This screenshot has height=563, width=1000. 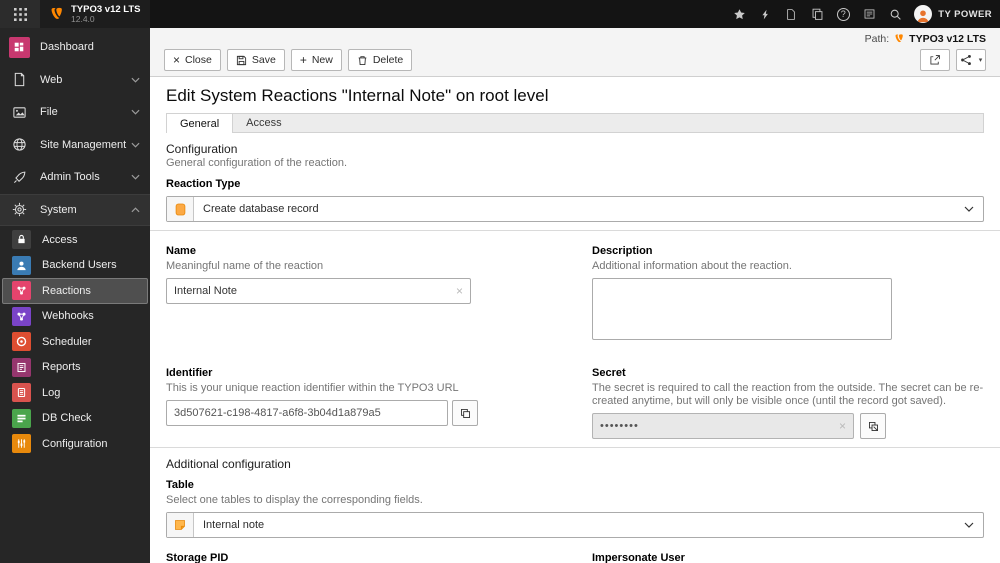 I want to click on name-label: Name, so click(x=181, y=251).